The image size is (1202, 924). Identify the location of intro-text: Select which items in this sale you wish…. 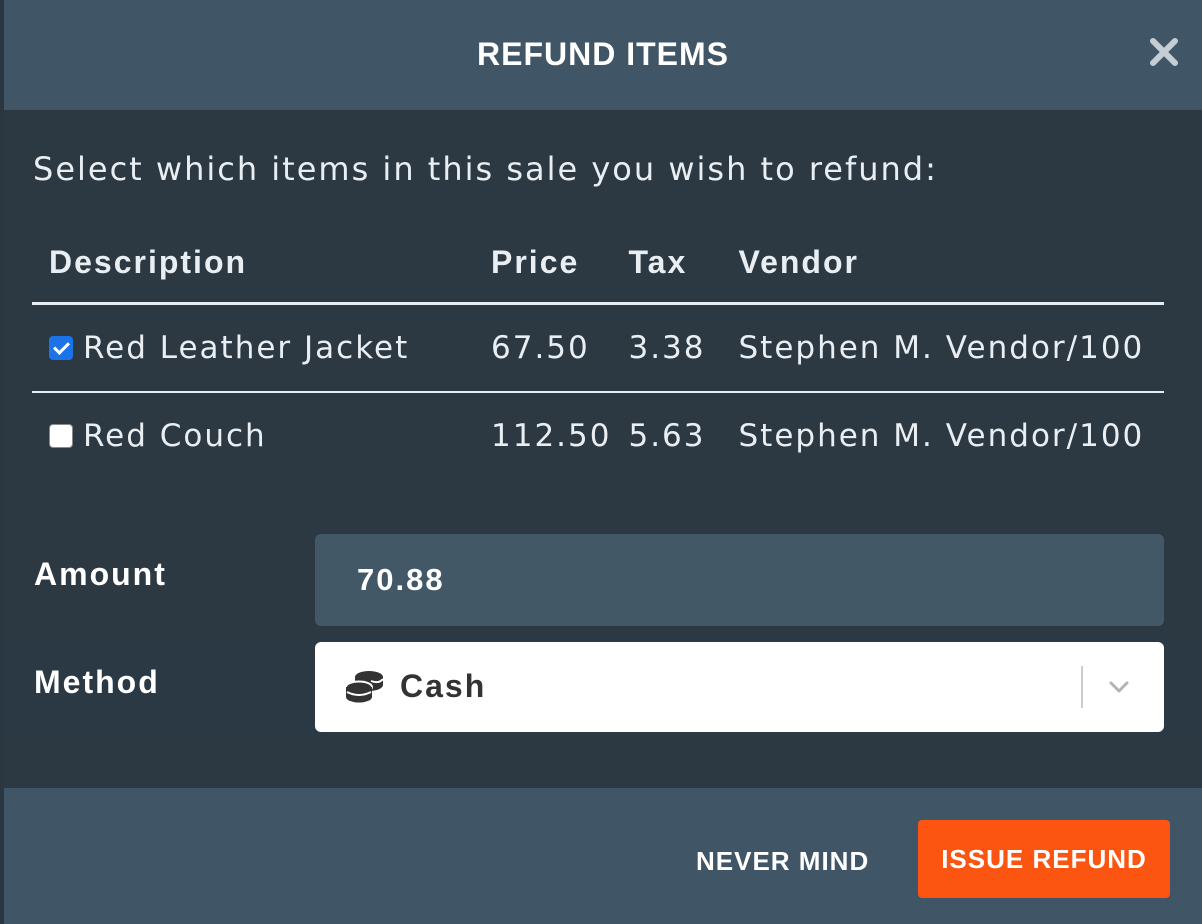
(485, 169).